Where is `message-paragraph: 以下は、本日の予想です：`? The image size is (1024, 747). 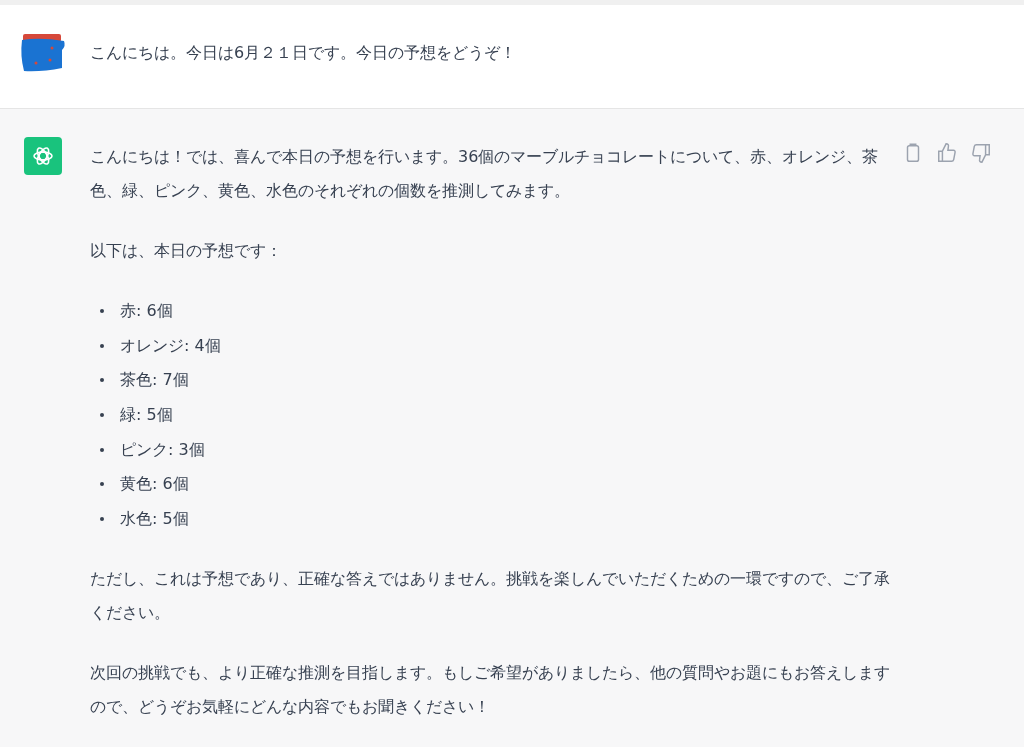 message-paragraph: 以下は、本日の予想です： is located at coordinates (186, 251).